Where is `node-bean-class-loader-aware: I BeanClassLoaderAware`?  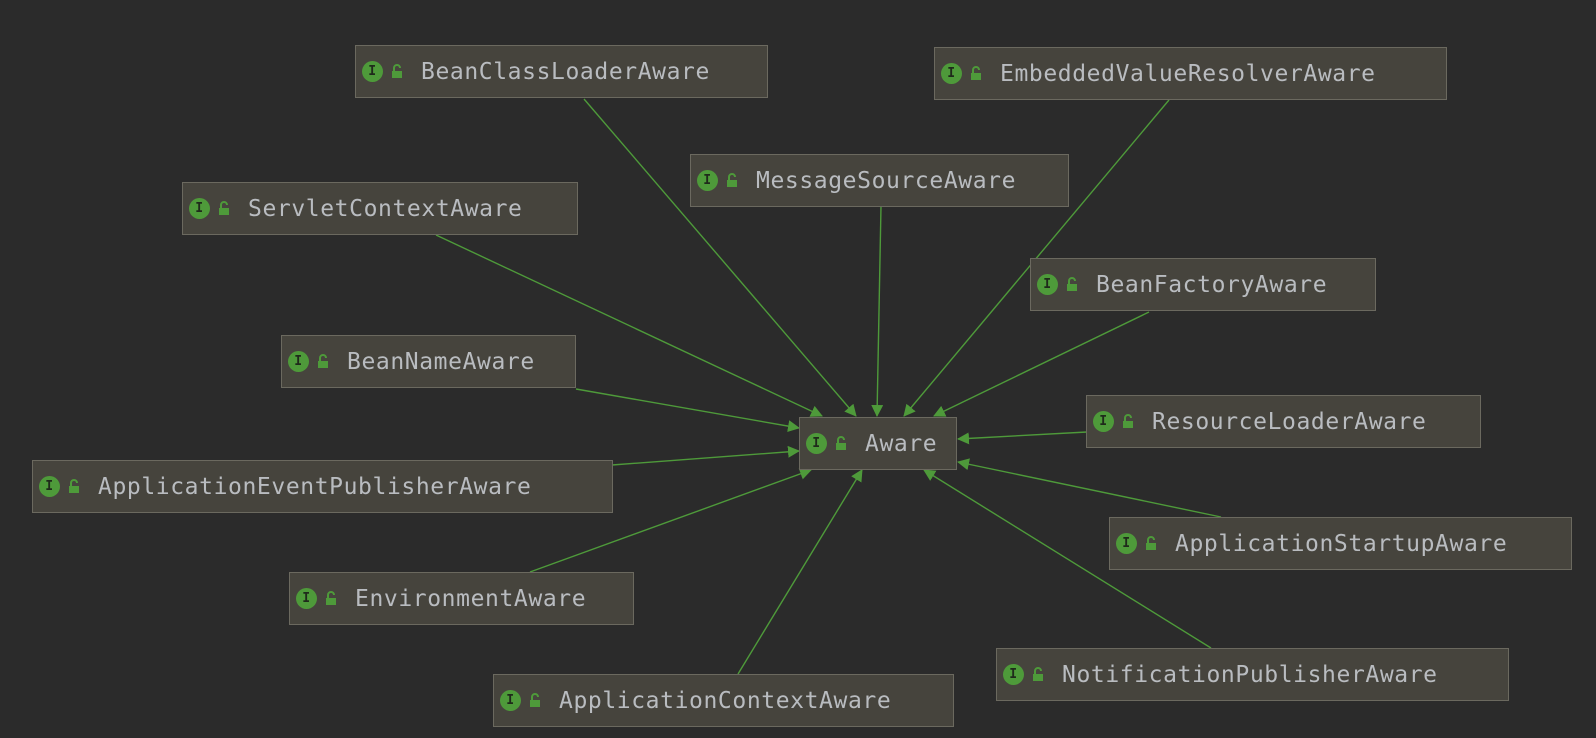 node-bean-class-loader-aware: I BeanClassLoaderAware is located at coordinates (561, 71).